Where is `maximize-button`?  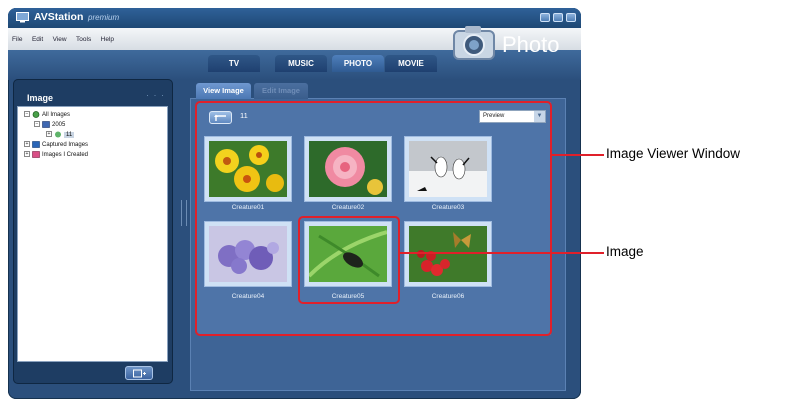
maximize-button is located at coordinates (558, 17).